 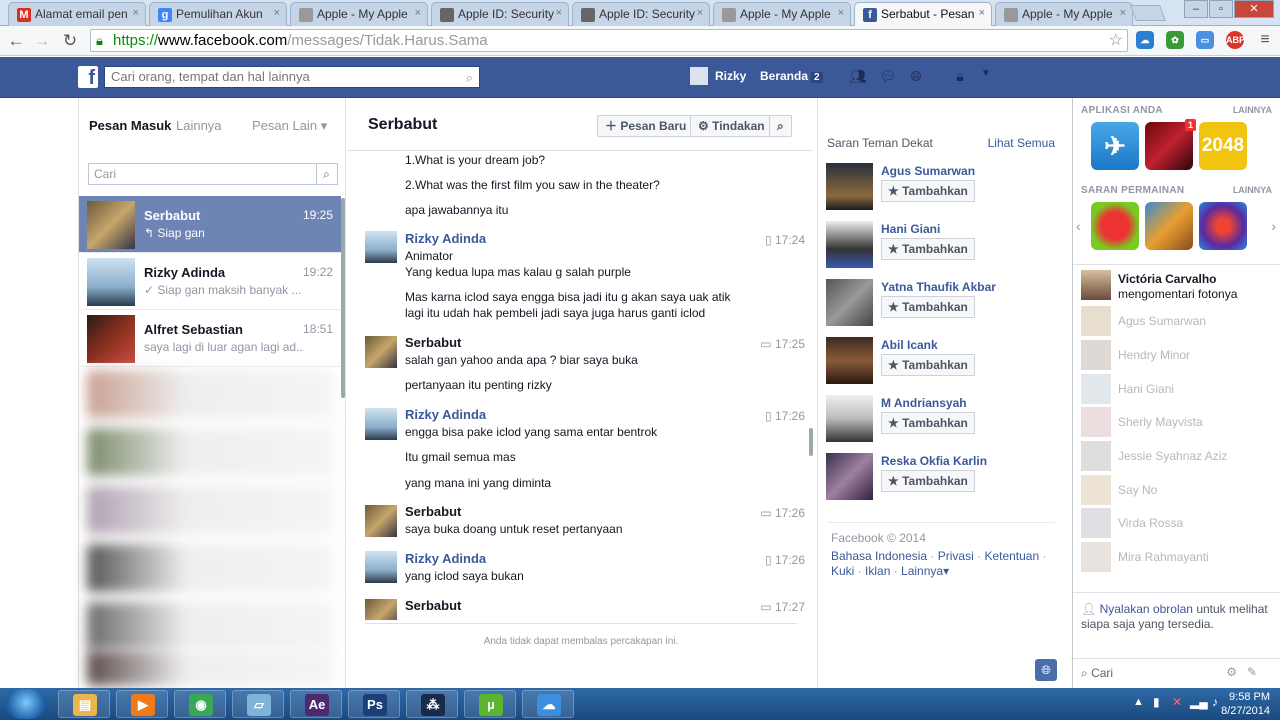 I want to click on minimize-button: –, so click(x=1196, y=9).